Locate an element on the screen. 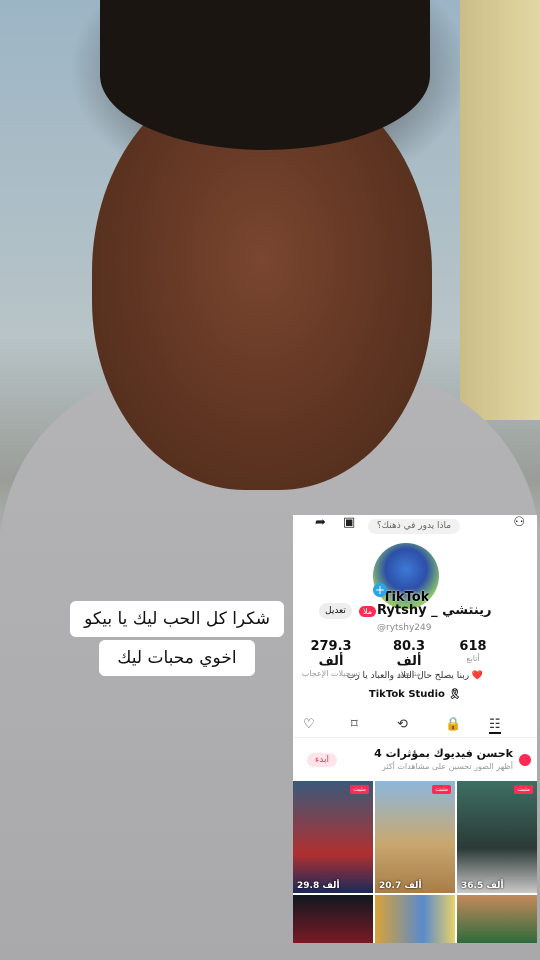  background-wall is located at coordinates (500, 210).